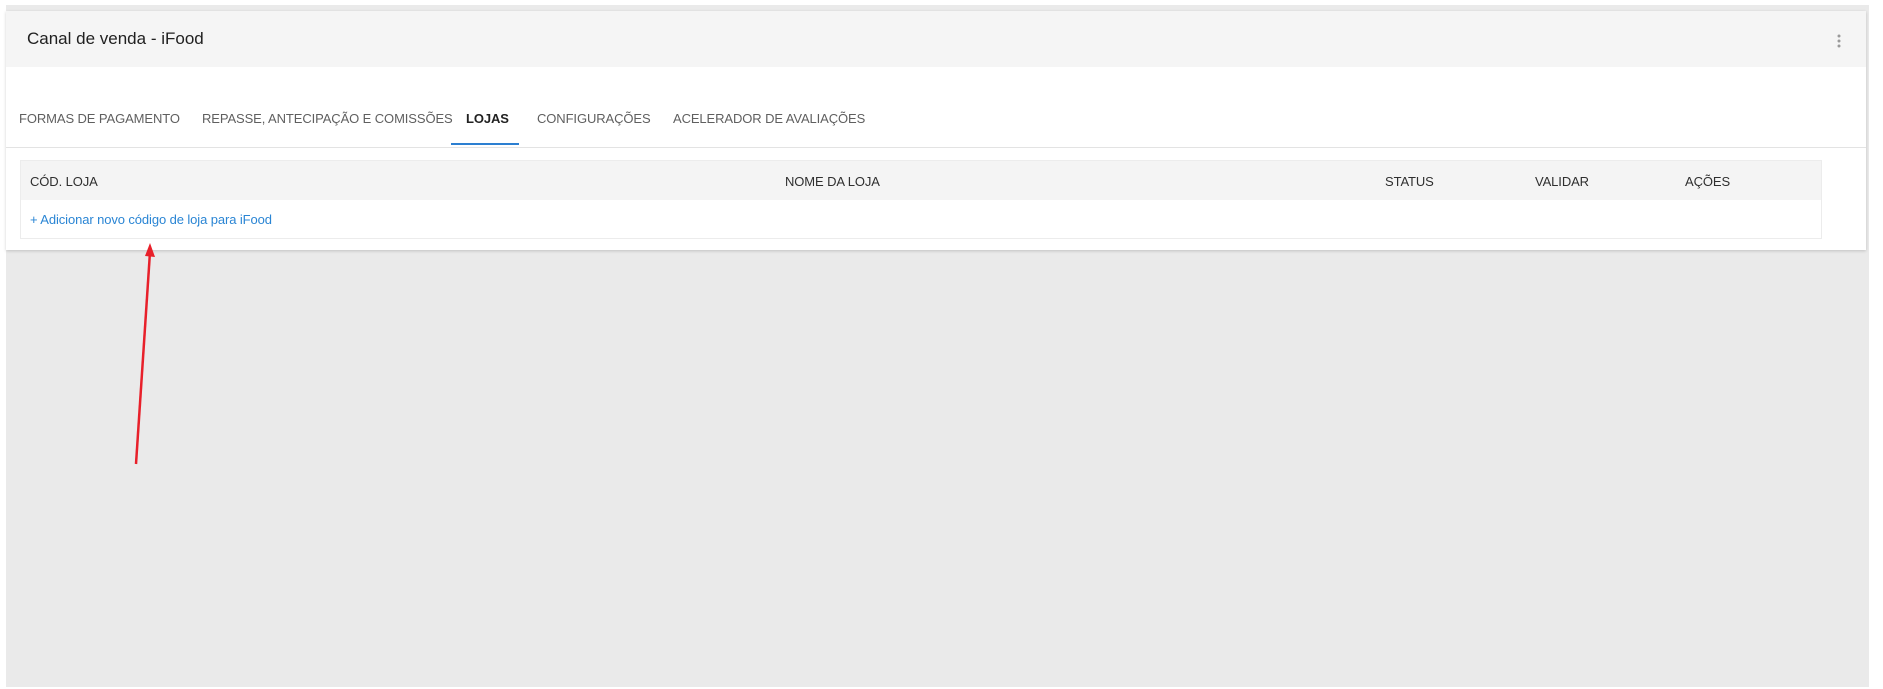 The height and width of the screenshot is (689, 1883). I want to click on card-header: Canal de venda - iFood, so click(936, 39).